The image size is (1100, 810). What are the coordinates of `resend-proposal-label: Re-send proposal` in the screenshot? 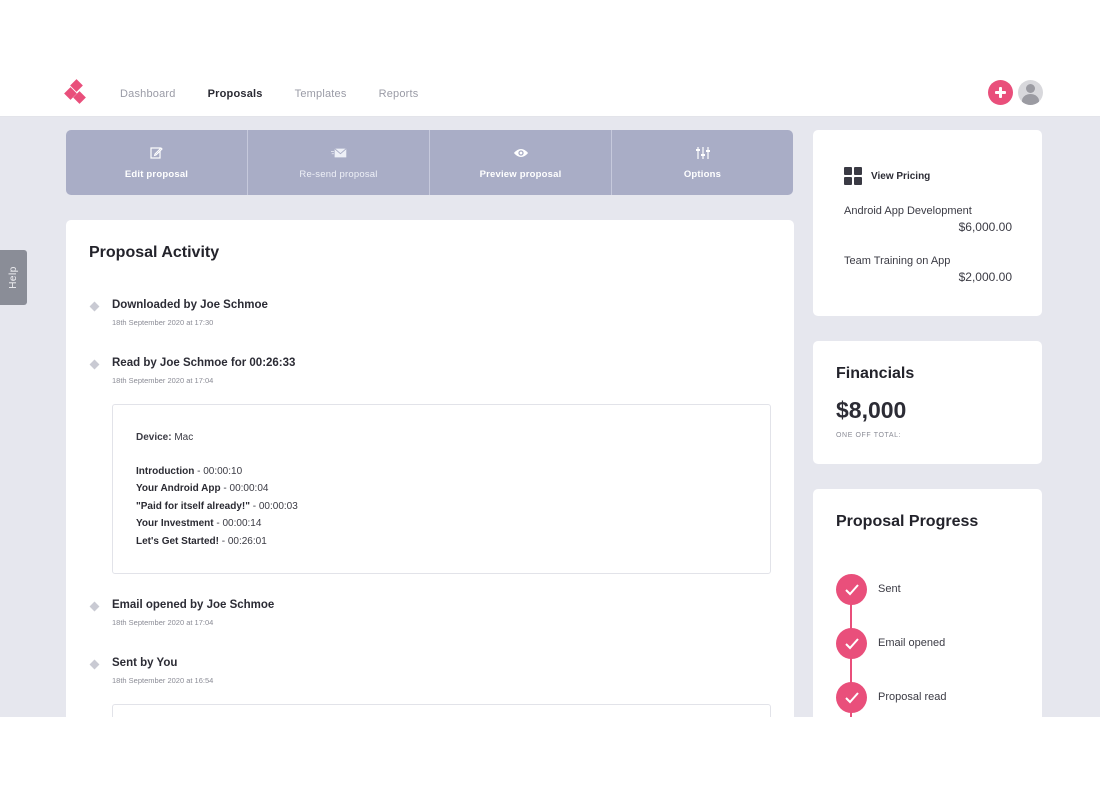 It's located at (338, 174).